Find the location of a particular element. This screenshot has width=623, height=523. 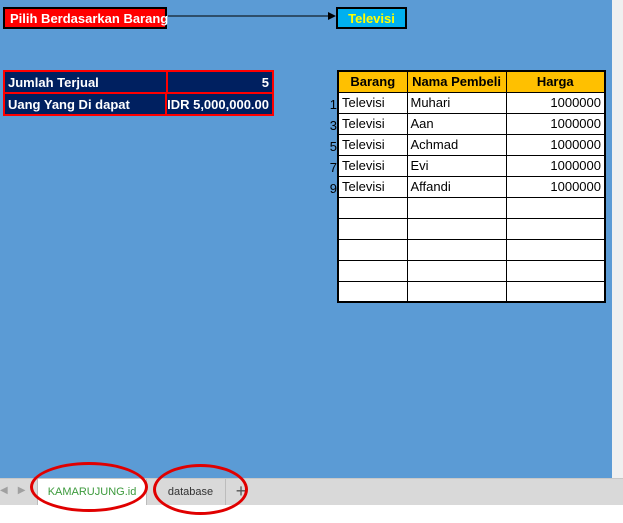

sold-label-cell: Jumlah Terjual is located at coordinates (85, 82).